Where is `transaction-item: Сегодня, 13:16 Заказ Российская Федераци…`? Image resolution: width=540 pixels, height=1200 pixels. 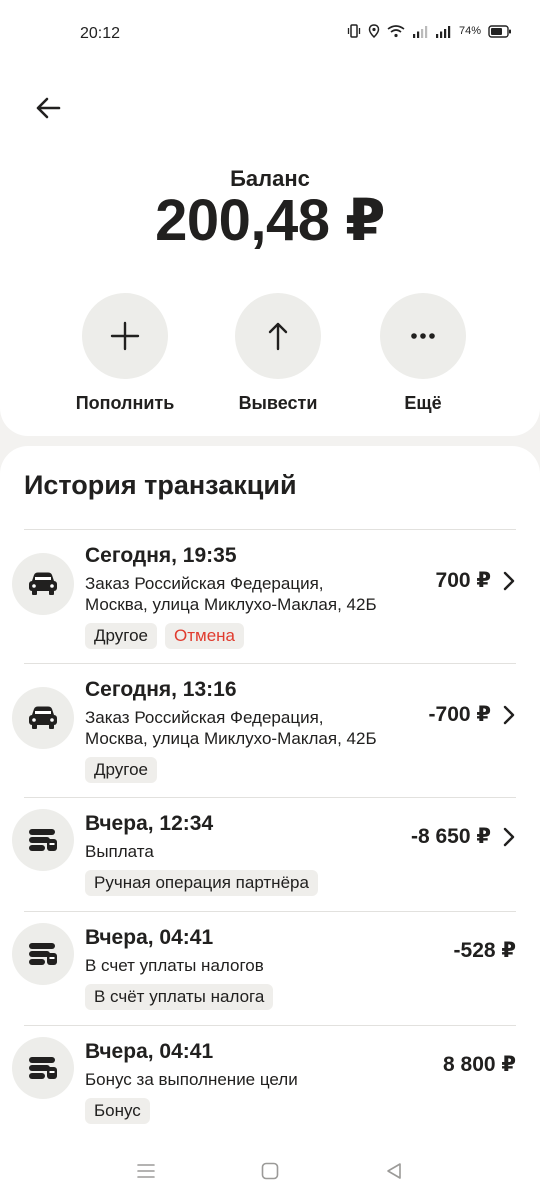 transaction-item: Сегодня, 13:16 Заказ Российская Федераци… is located at coordinates (270, 730).